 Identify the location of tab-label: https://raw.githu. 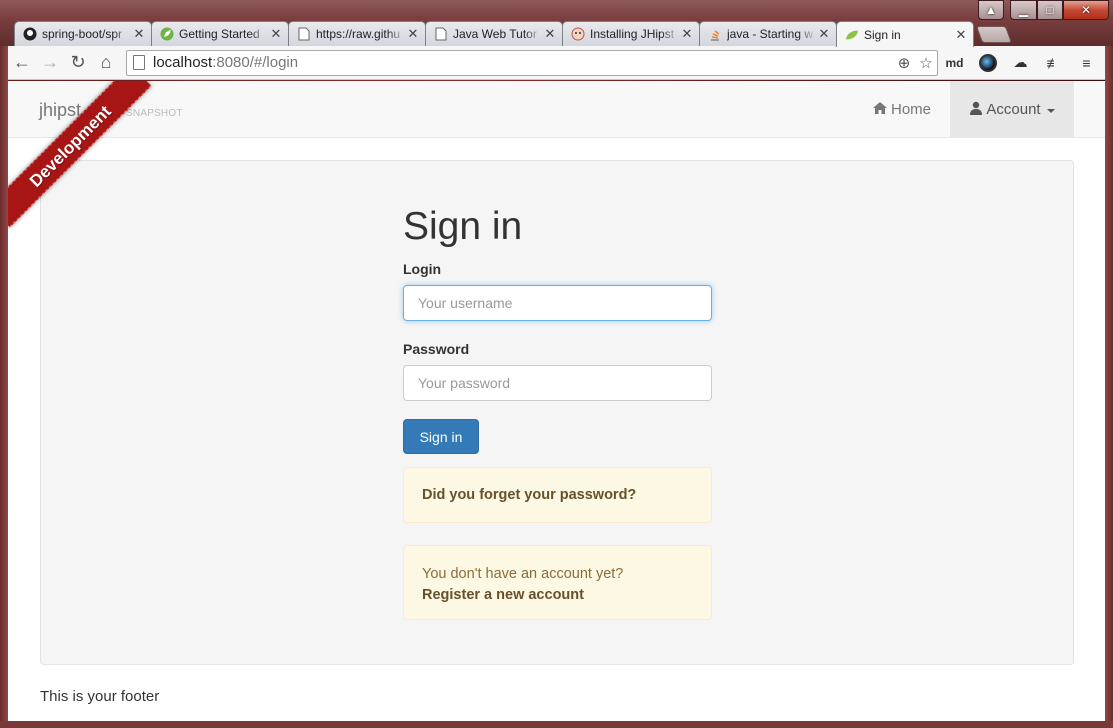
(358, 34).